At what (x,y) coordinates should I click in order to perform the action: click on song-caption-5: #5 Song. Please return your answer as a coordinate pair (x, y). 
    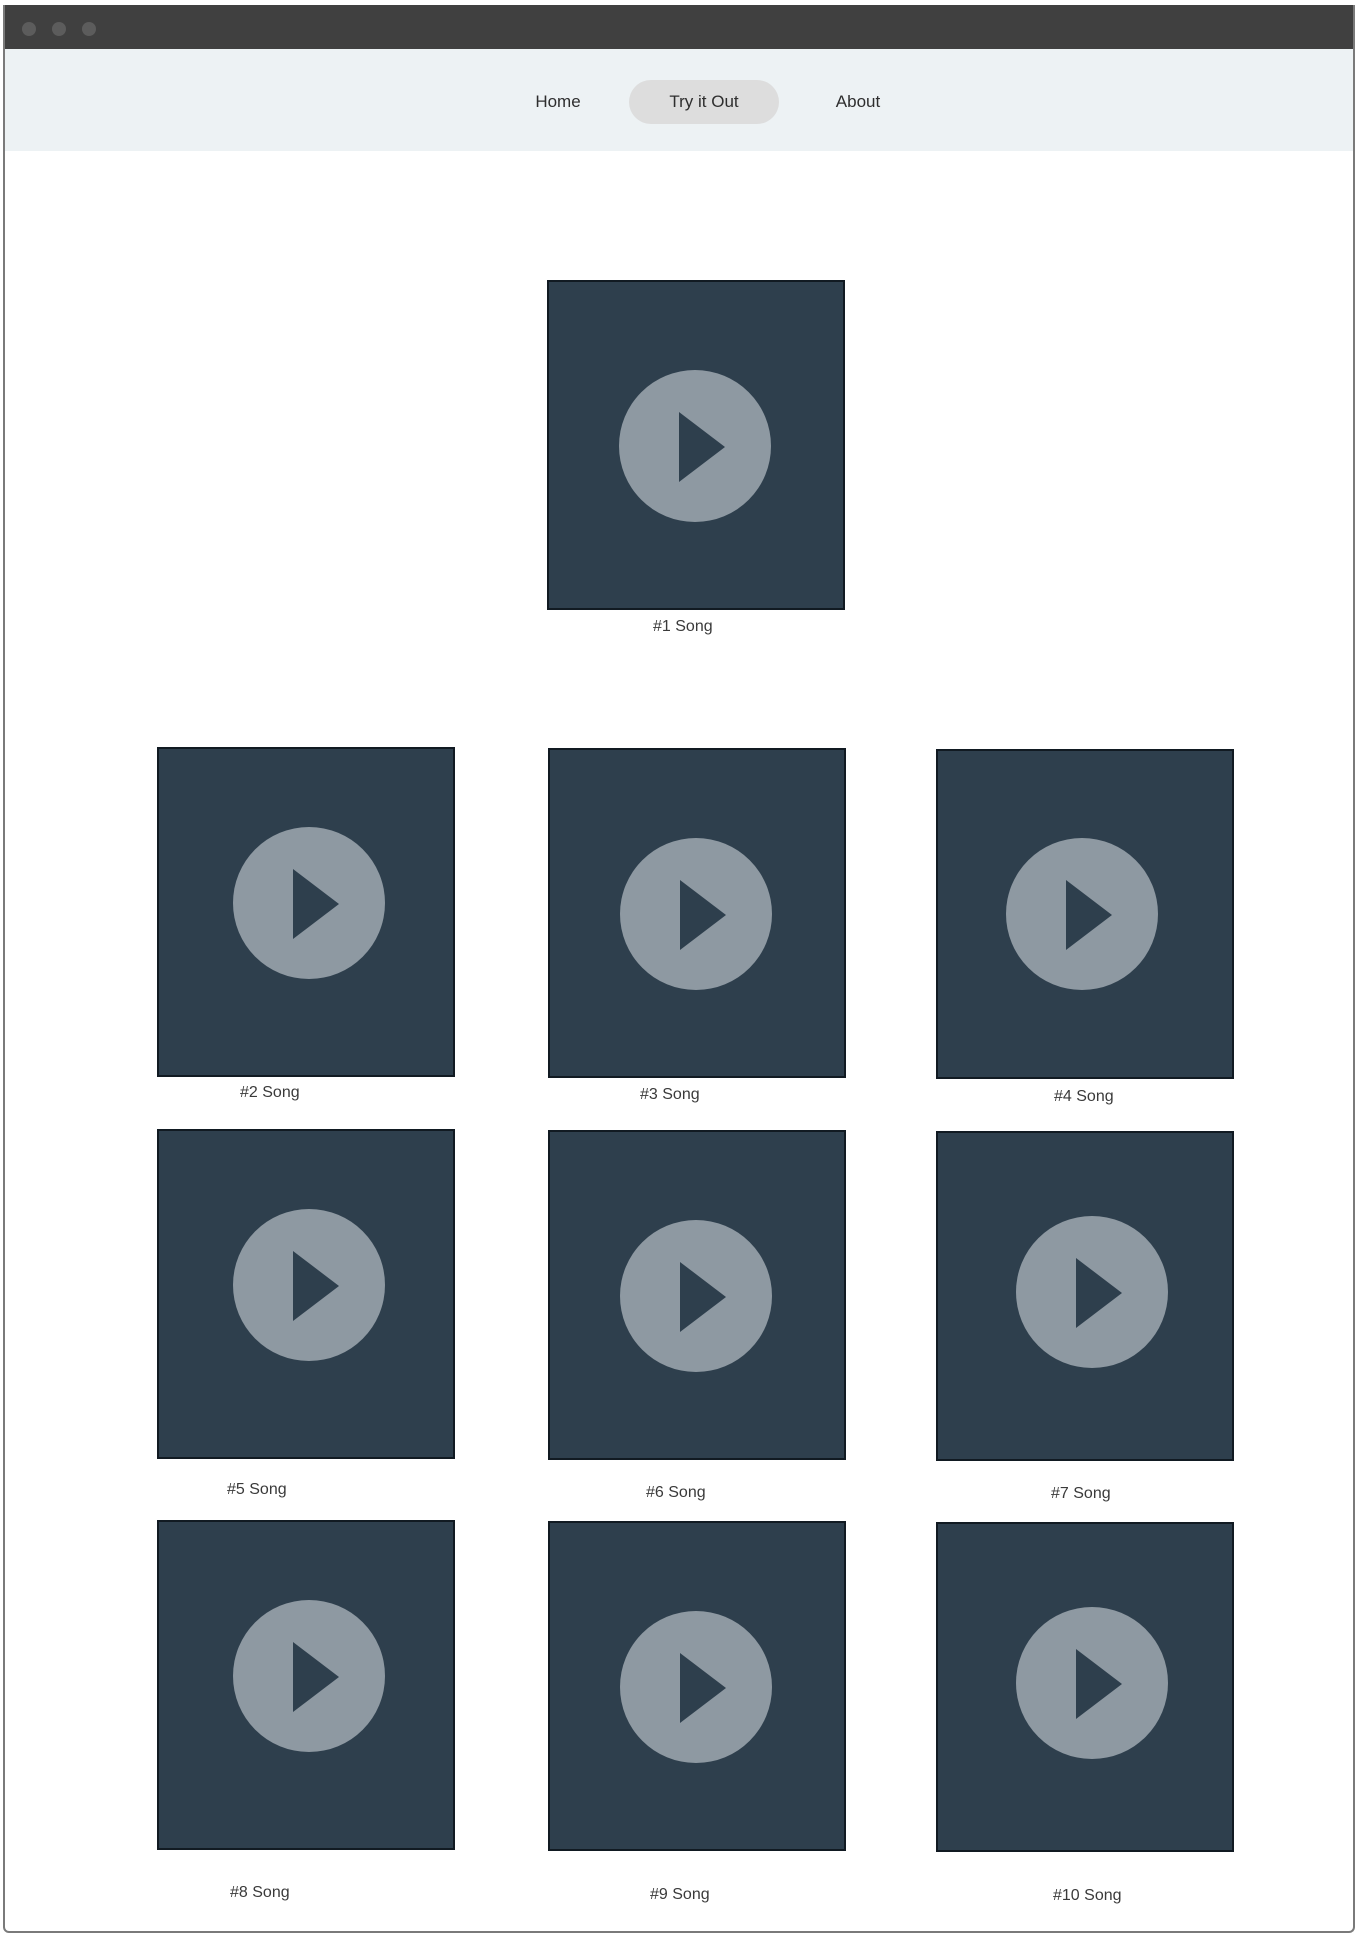
    Looking at the image, I should click on (257, 1489).